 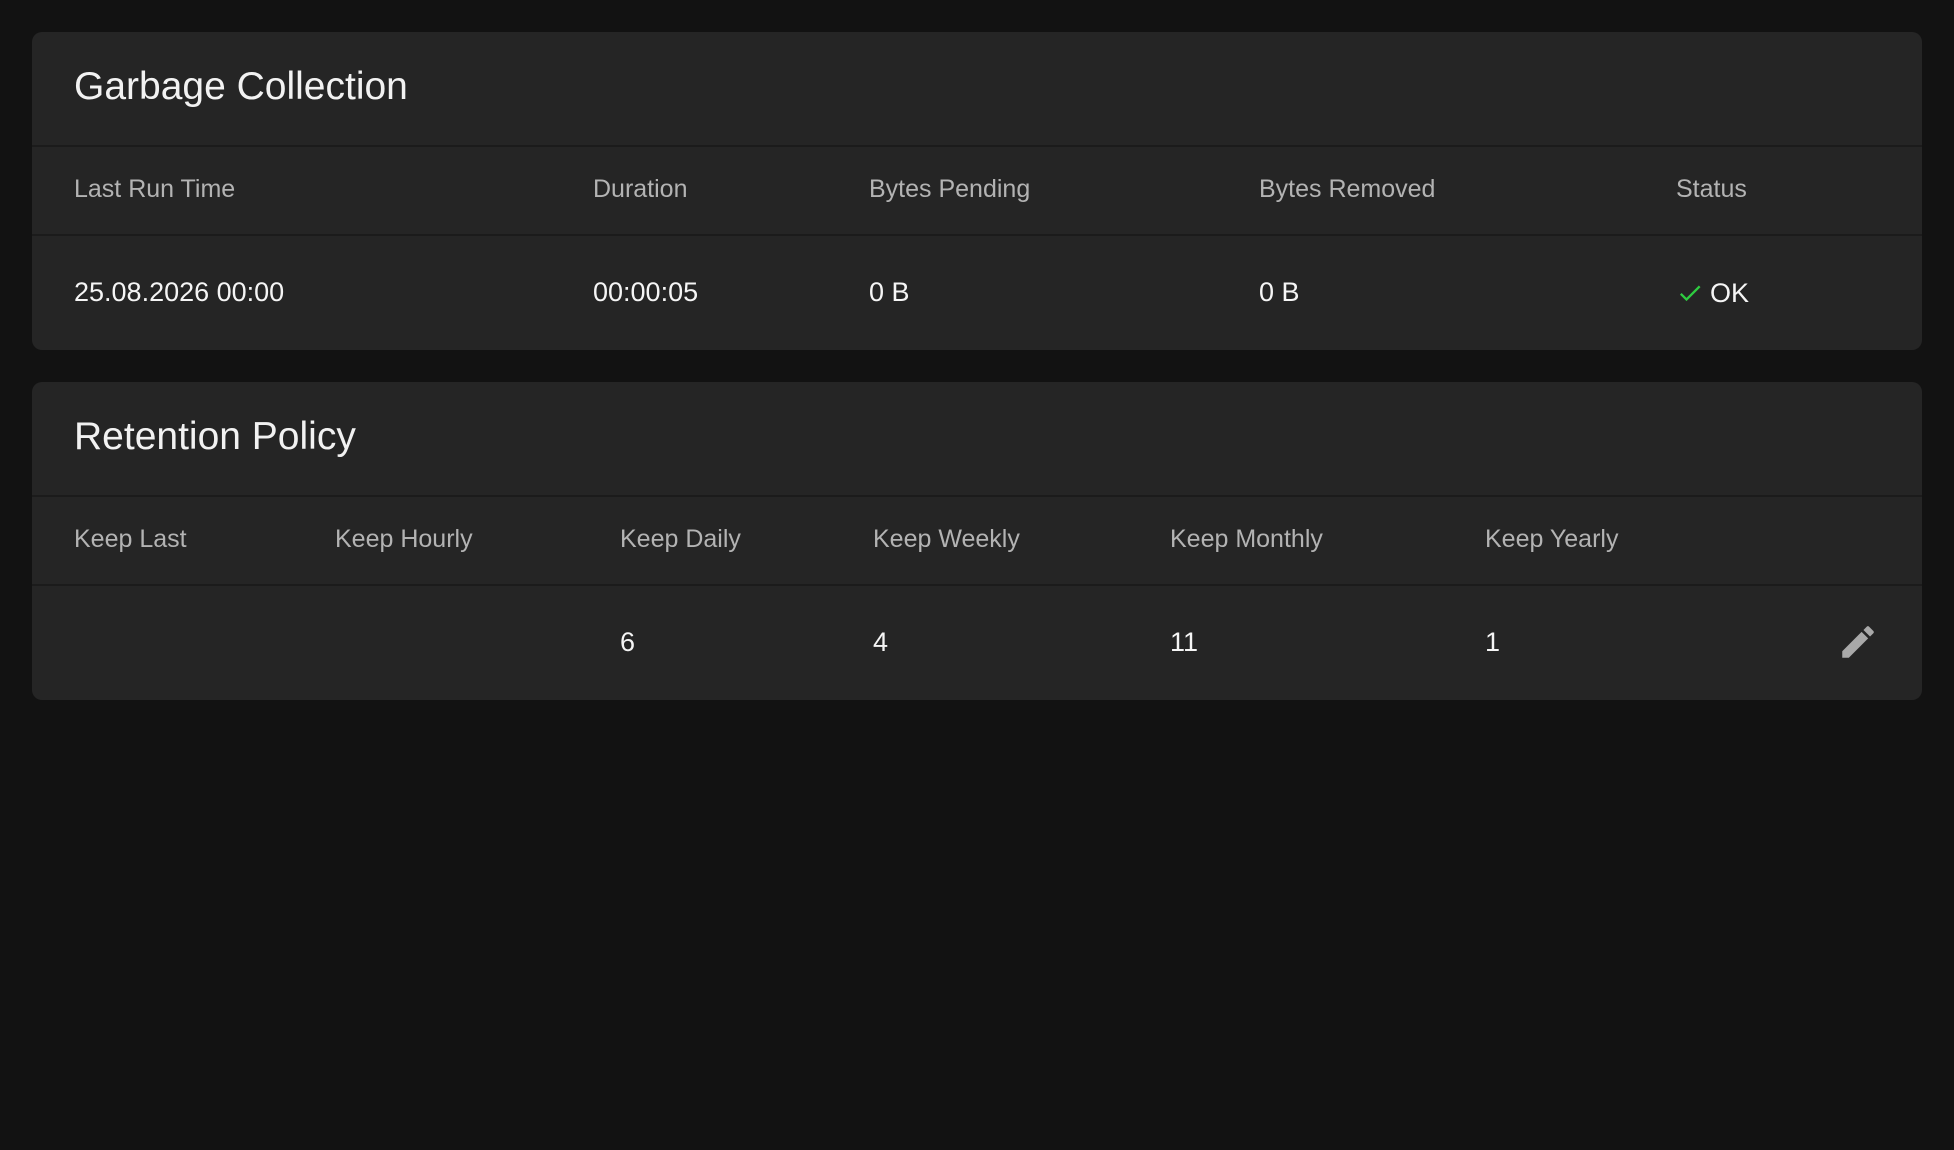 What do you see at coordinates (680, 539) in the screenshot?
I see `column-header-keep-daily: Keep Daily` at bounding box center [680, 539].